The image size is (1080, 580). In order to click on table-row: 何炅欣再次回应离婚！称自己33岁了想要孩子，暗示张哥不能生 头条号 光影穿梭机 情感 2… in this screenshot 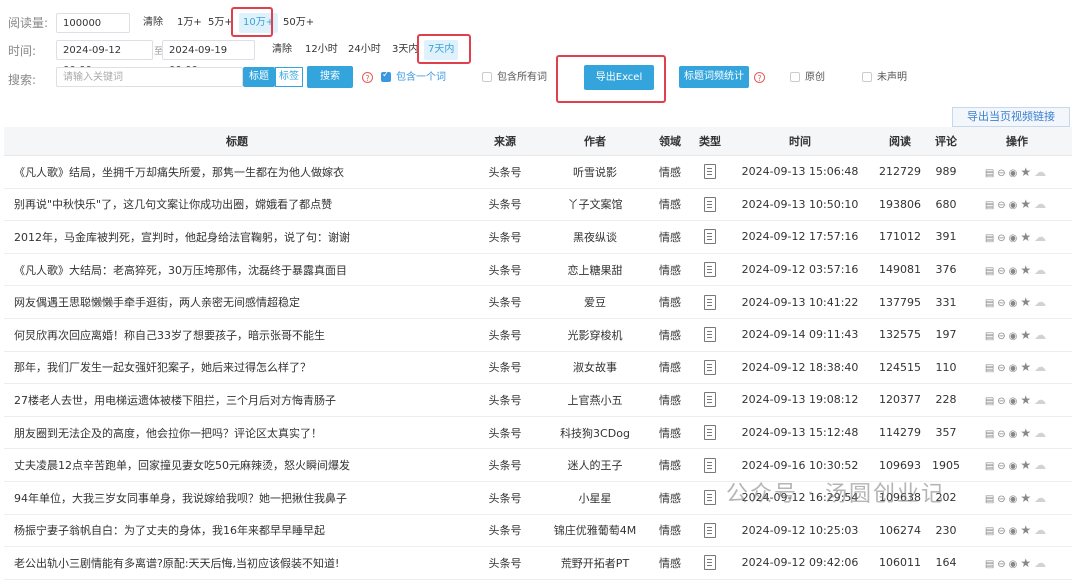, I will do `click(538, 335)`.